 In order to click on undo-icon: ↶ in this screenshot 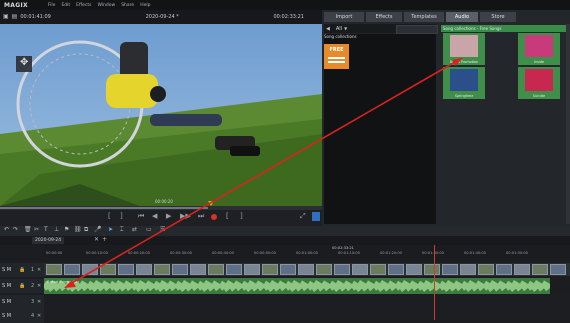, I will do `click(6, 229)`.